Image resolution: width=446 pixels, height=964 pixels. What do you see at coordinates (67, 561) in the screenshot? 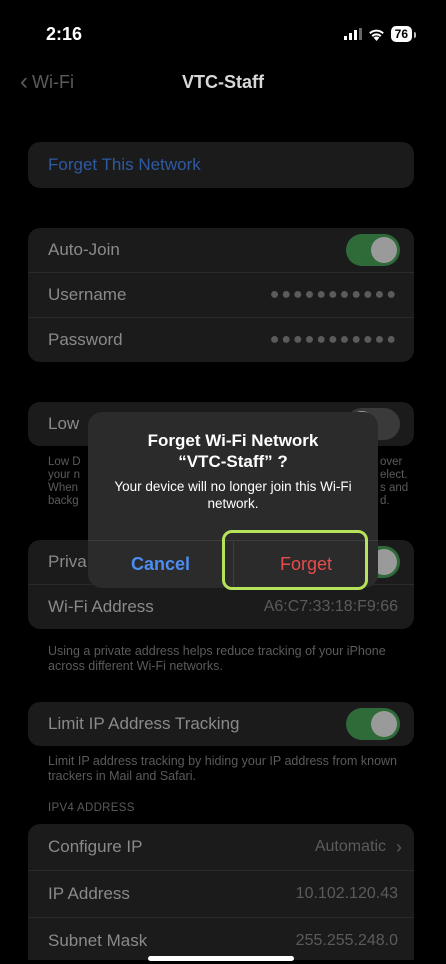
I see `private-address-label: Priva` at bounding box center [67, 561].